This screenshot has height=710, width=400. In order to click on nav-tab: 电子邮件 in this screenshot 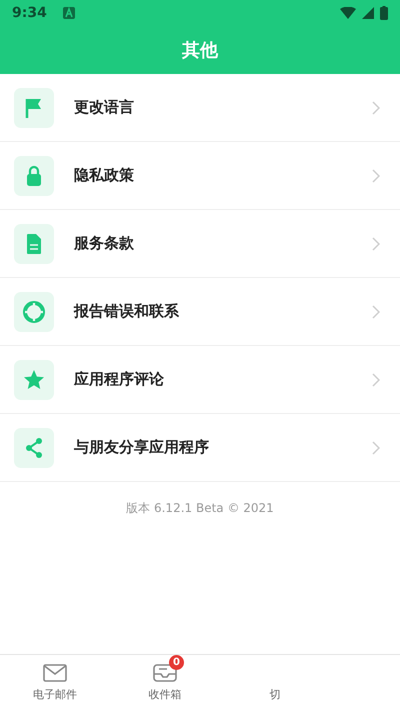, I will do `click(55, 682)`.